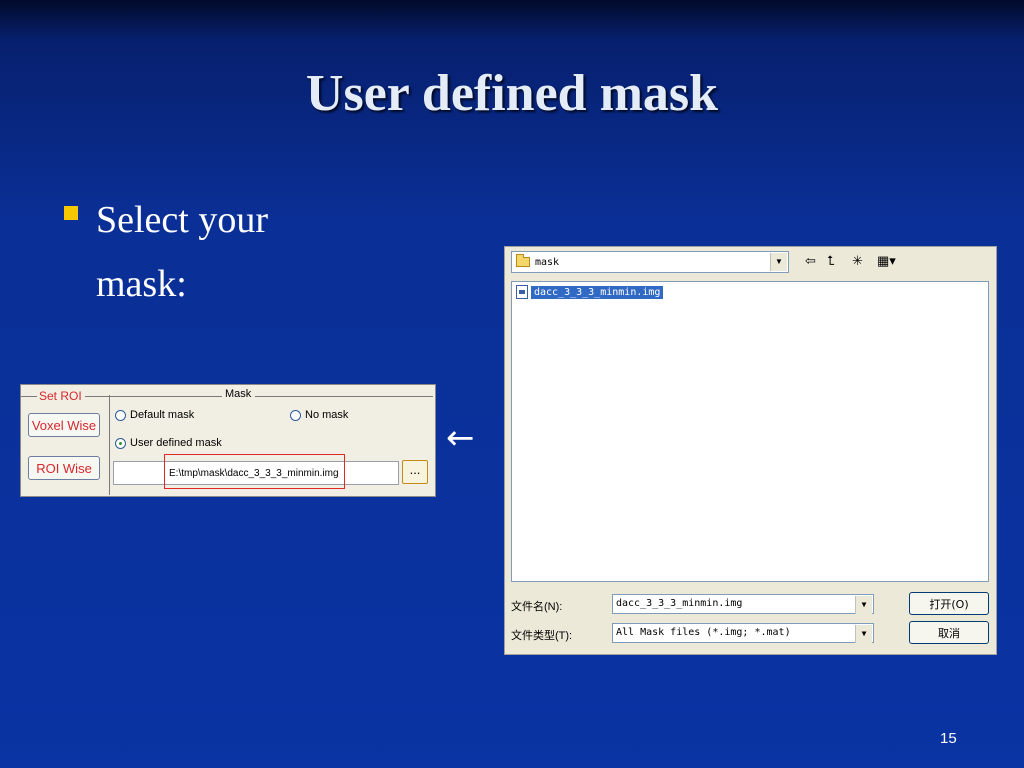  I want to click on user-defined-mask-radio, so click(120, 443).